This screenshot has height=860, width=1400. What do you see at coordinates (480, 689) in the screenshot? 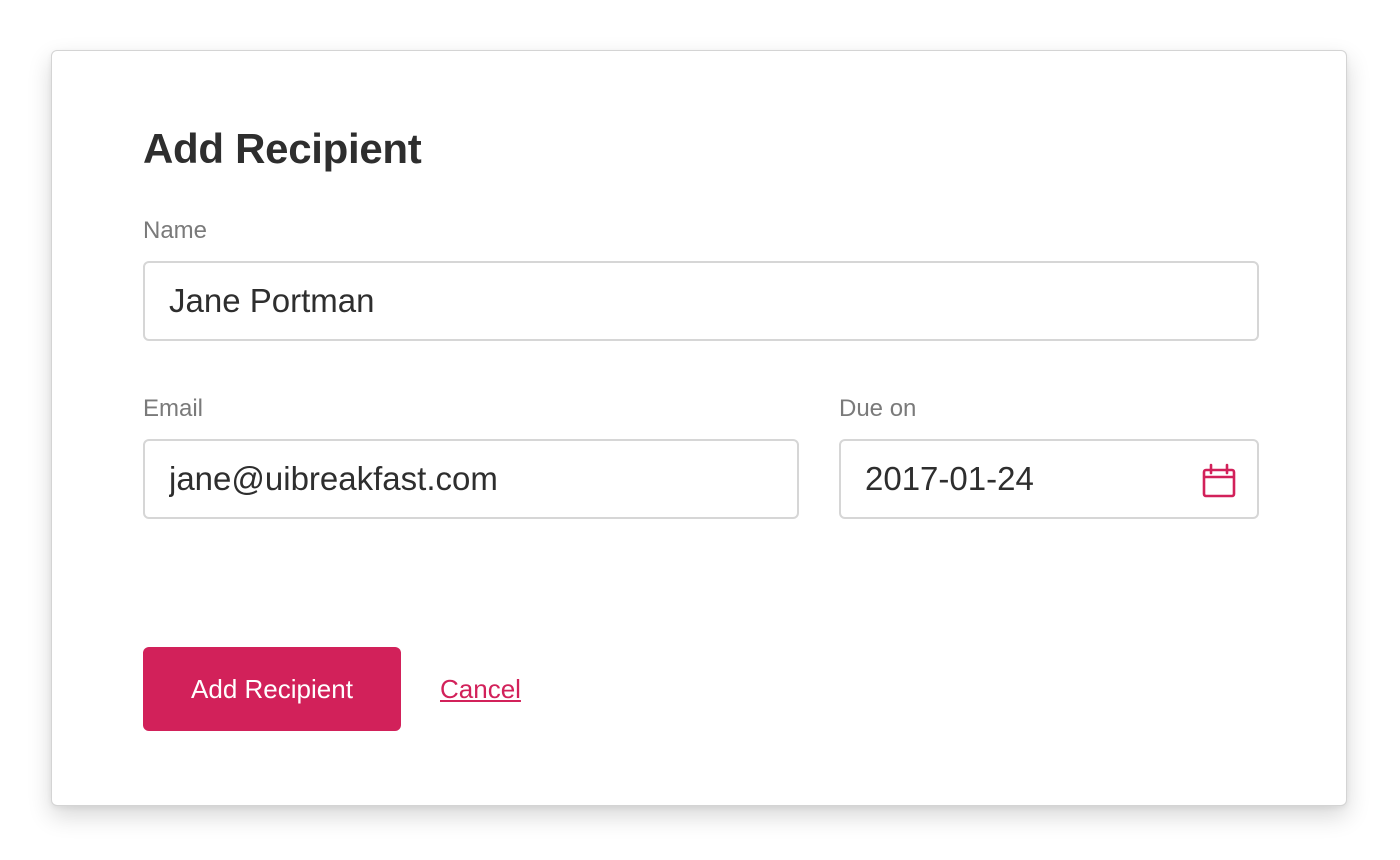
I see `cancel-link: Cancel` at bounding box center [480, 689].